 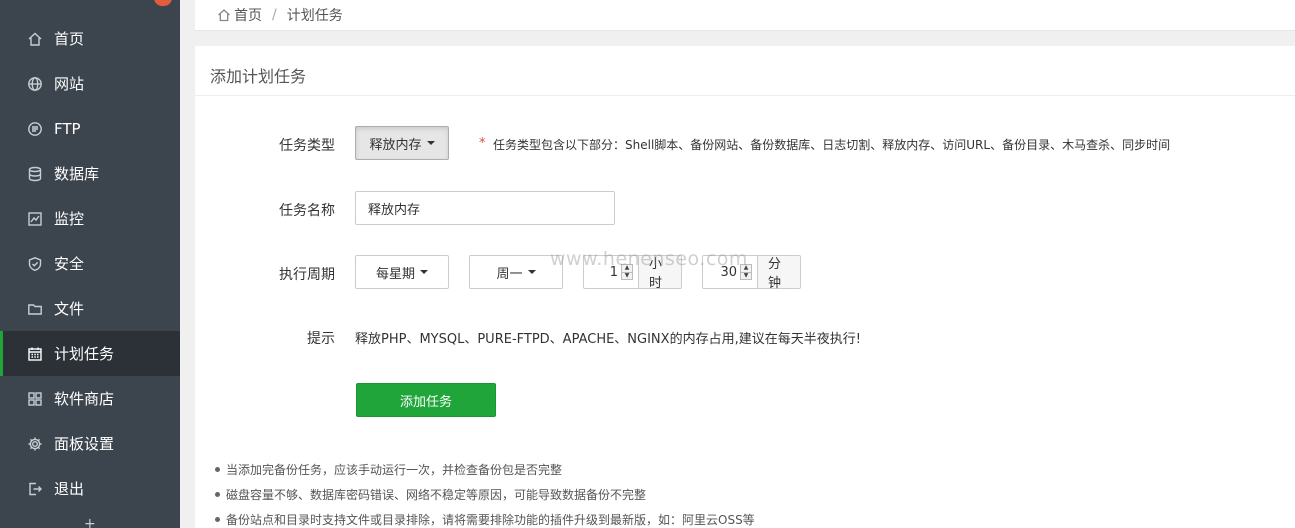 What do you see at coordinates (258, 76) in the screenshot?
I see `panel-title: 添加计划任务` at bounding box center [258, 76].